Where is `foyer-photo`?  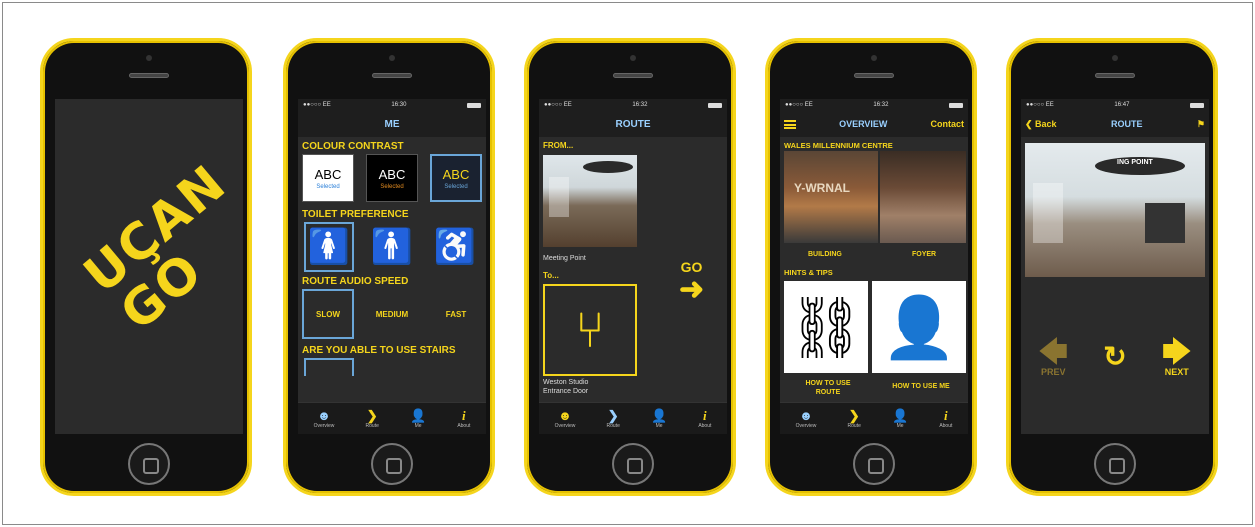 foyer-photo is located at coordinates (923, 197).